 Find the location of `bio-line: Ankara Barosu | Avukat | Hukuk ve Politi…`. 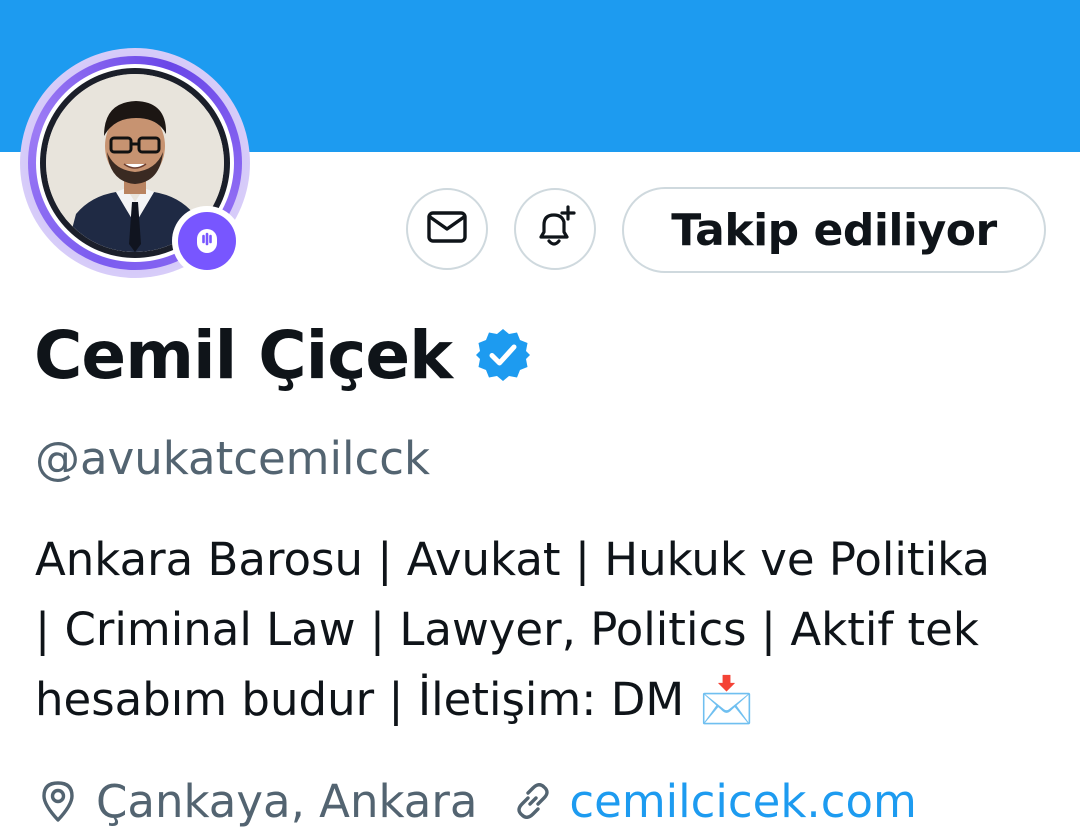

bio-line: Ankara Barosu | Avukat | Hukuk ve Politi… is located at coordinates (512, 559).